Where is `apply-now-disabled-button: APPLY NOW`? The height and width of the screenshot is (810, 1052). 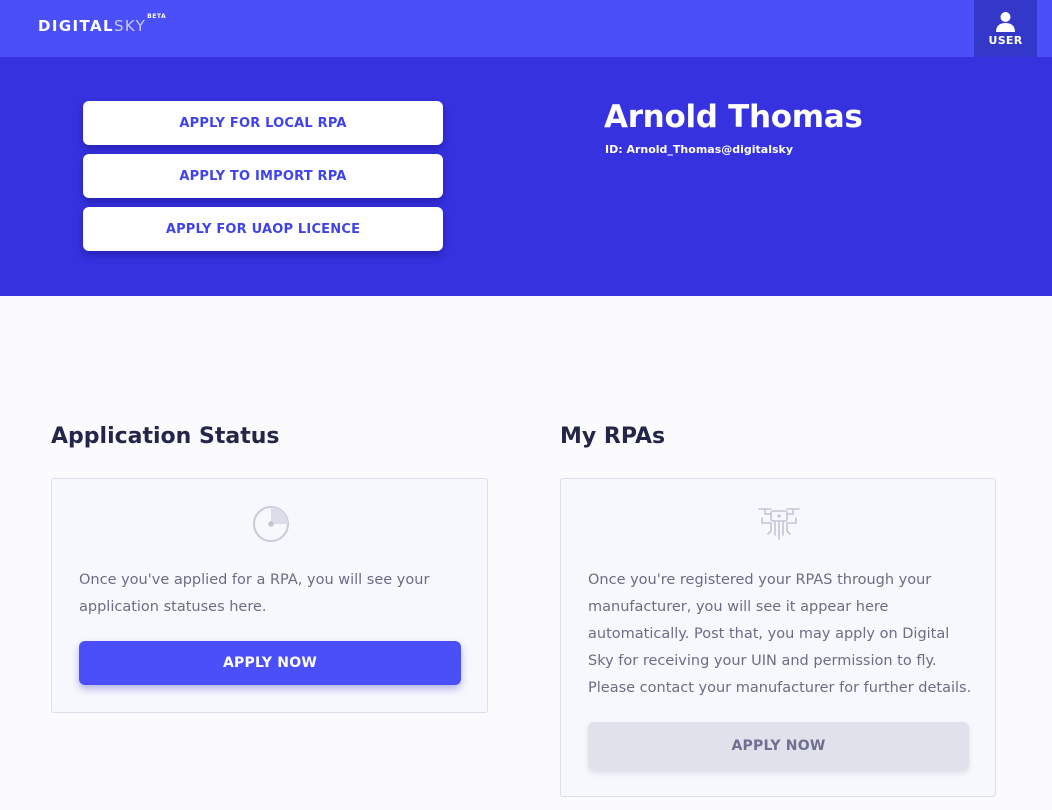
apply-now-disabled-button: APPLY NOW is located at coordinates (778, 746).